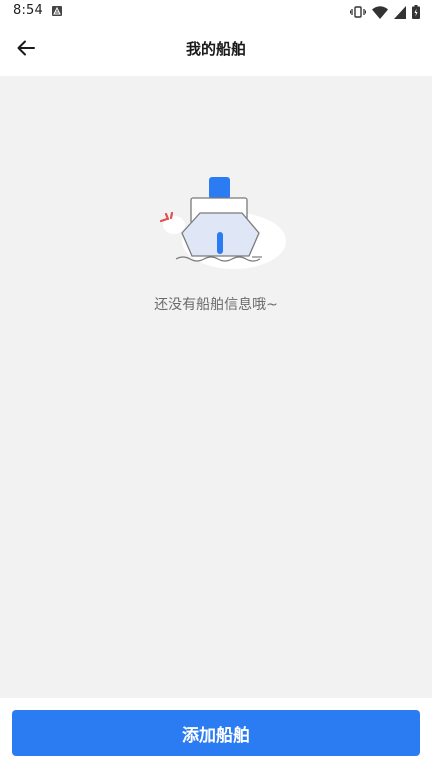 Image resolution: width=432 pixels, height=768 pixels. I want to click on status-bar: 8:54, so click(216, 12).